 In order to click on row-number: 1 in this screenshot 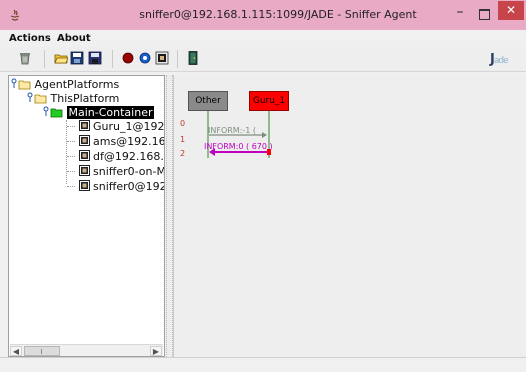, I will do `click(183, 139)`.